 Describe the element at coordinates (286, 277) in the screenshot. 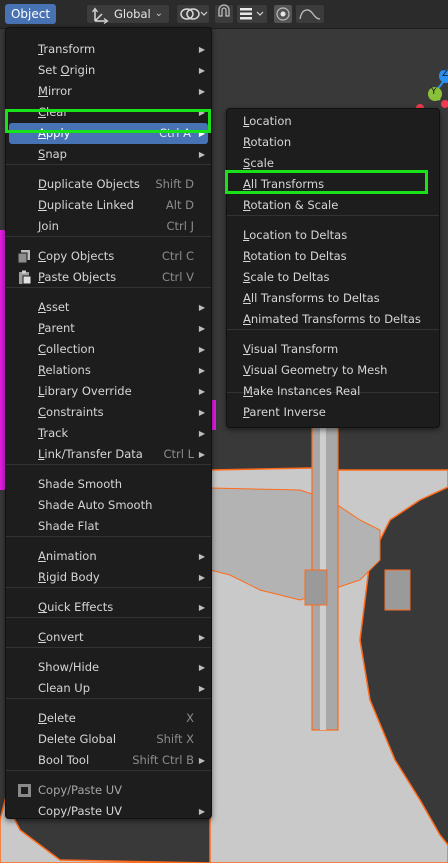

I see `menu-item-label: Scale to Deltas` at that location.